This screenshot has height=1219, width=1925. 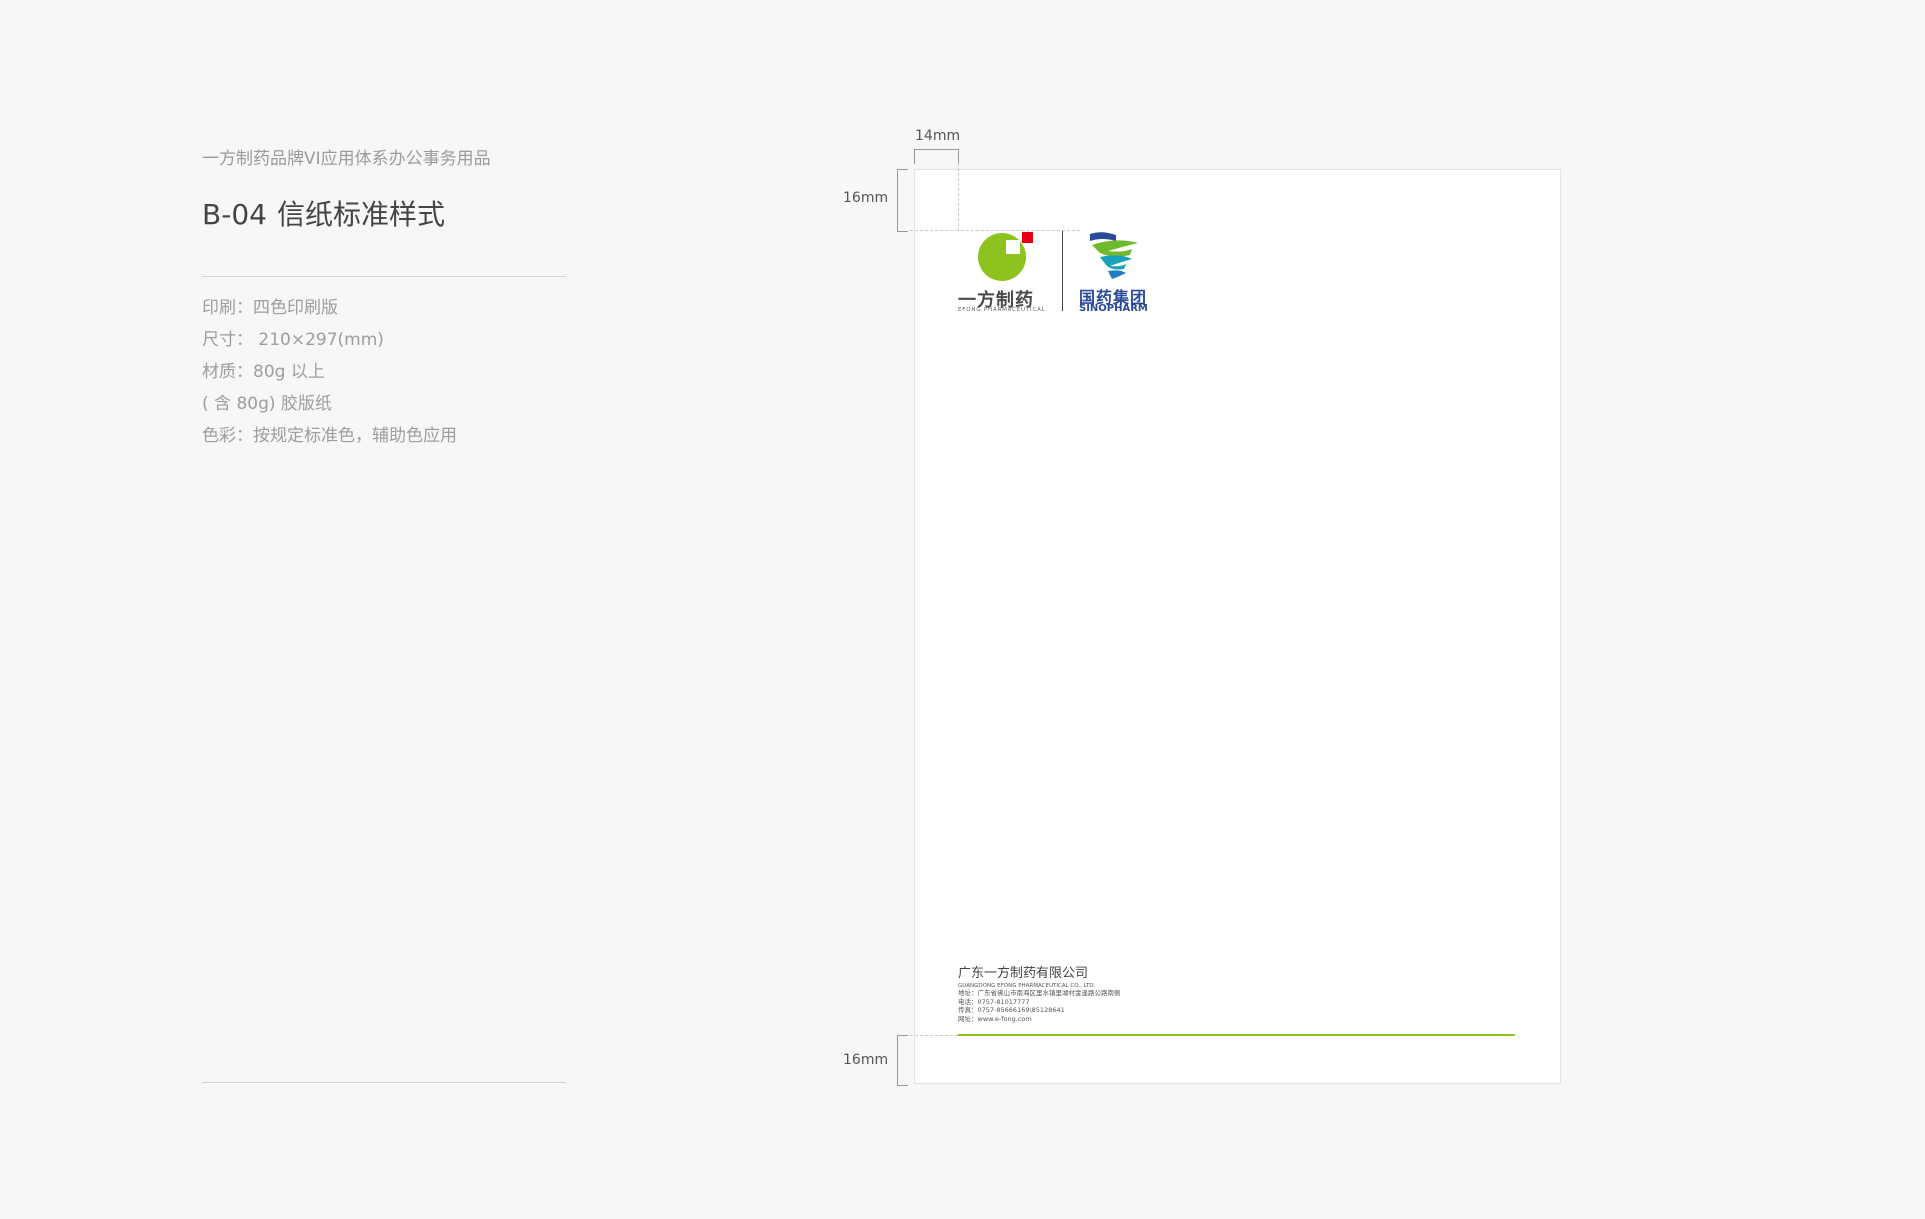 I want to click on dim-top-margin-bracket, so click(x=902, y=200).